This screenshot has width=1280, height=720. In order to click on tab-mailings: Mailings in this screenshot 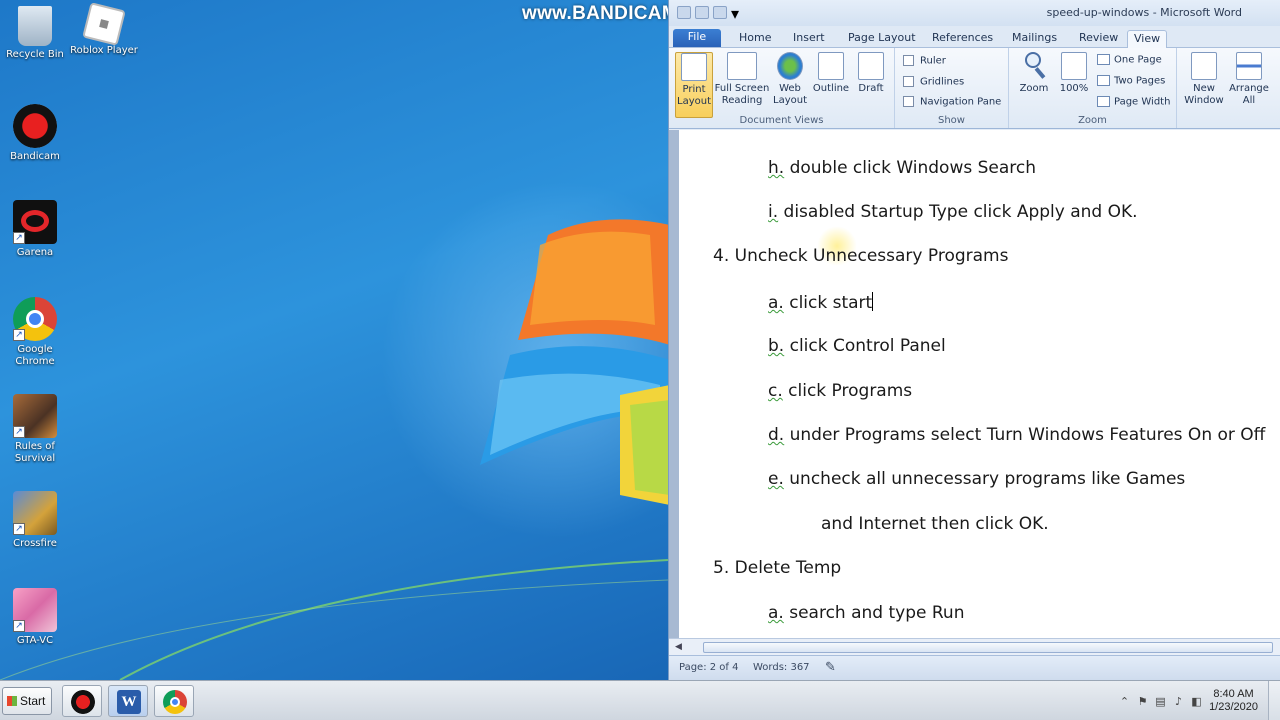, I will do `click(1034, 39)`.